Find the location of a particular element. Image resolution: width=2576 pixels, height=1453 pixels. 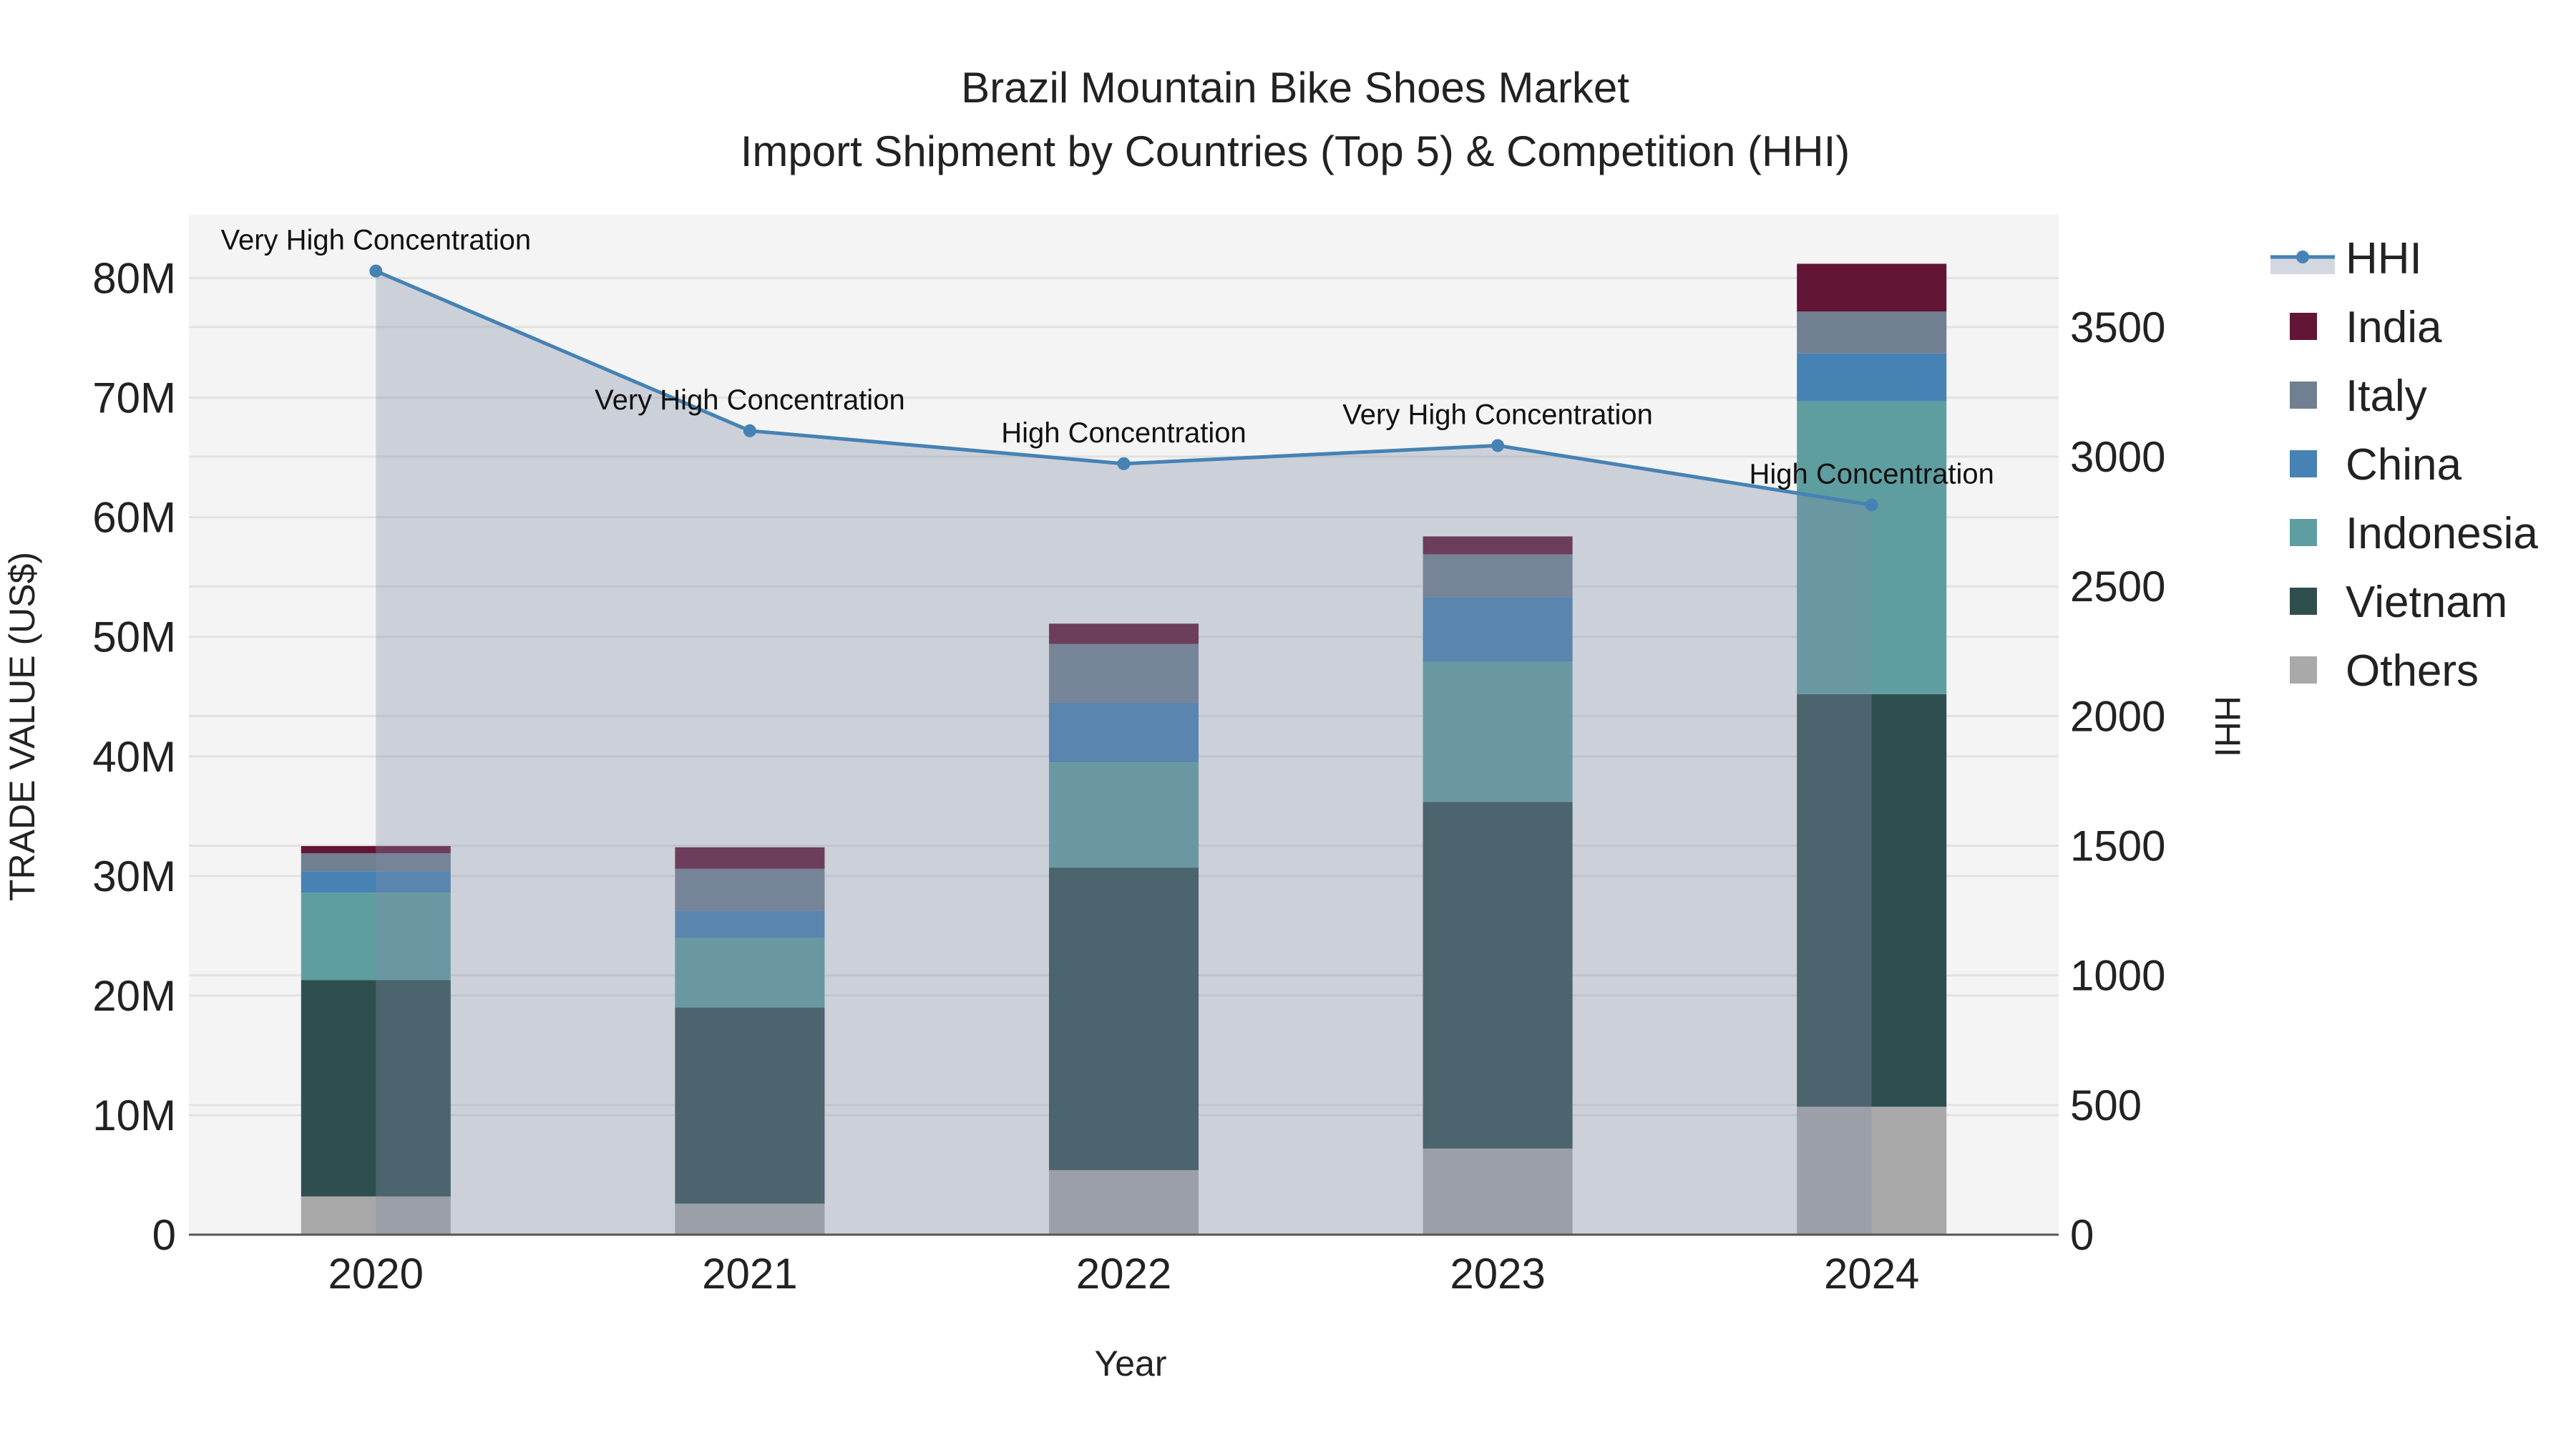

legend: HHI India Italy China Indonesia Vietnam Others is located at coordinates (2404, 465).